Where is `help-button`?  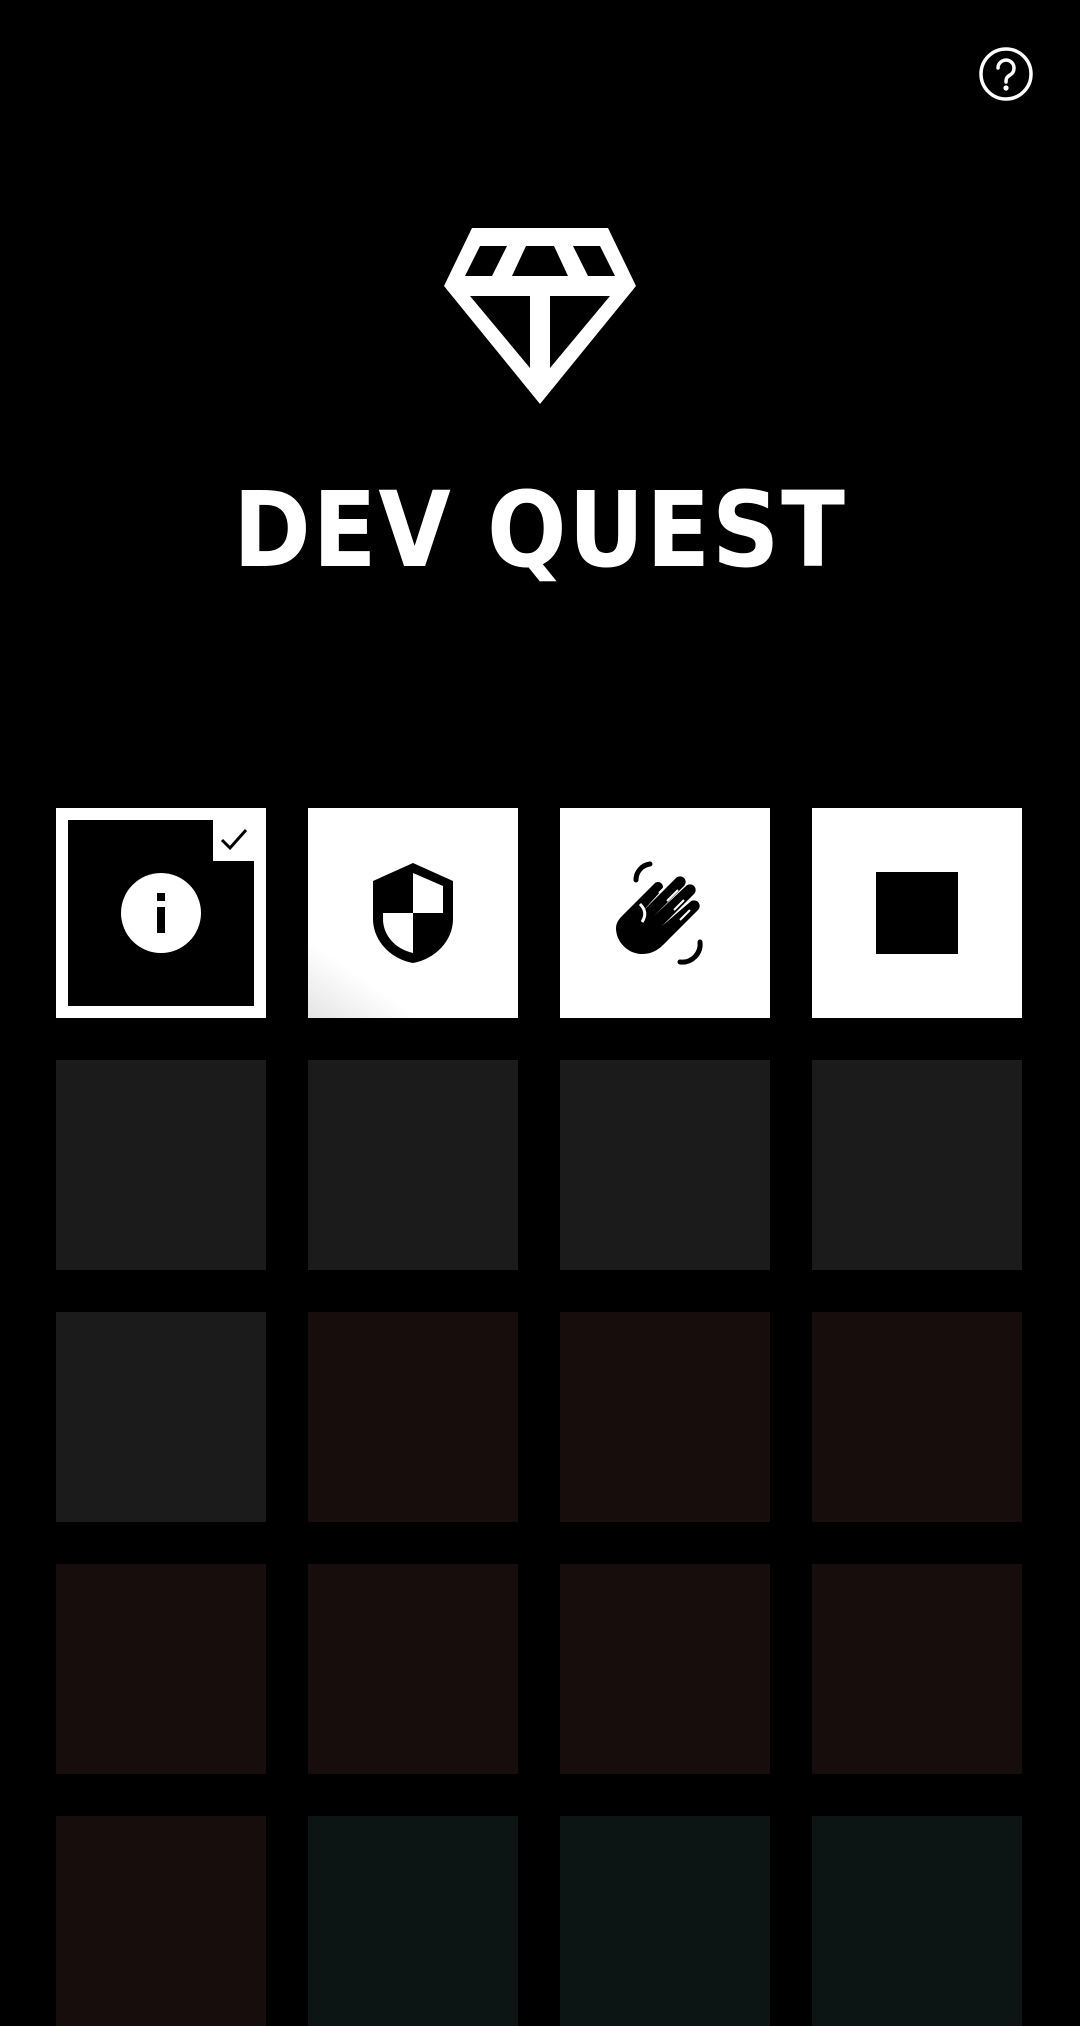 help-button is located at coordinates (1006, 74).